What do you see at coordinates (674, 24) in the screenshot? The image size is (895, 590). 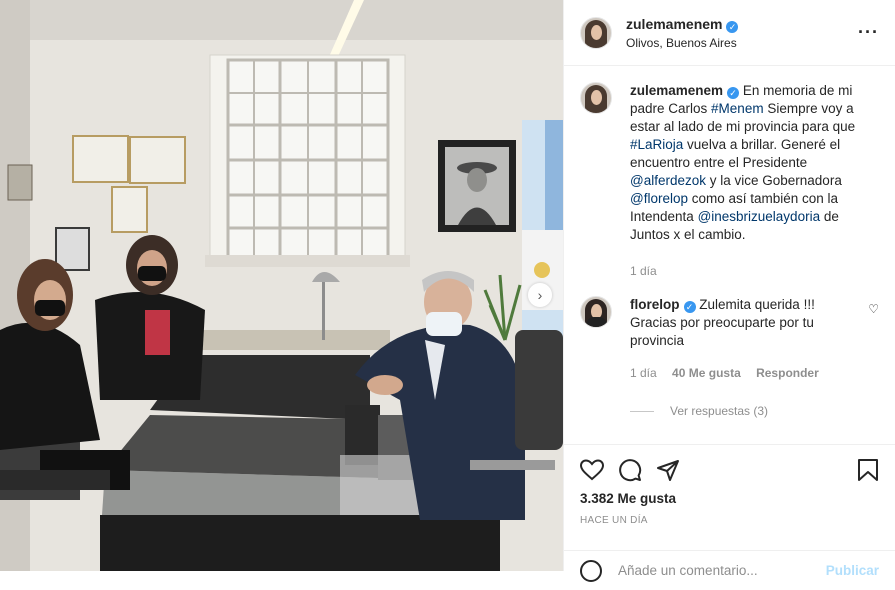 I see `author-username: zulemamenem` at bounding box center [674, 24].